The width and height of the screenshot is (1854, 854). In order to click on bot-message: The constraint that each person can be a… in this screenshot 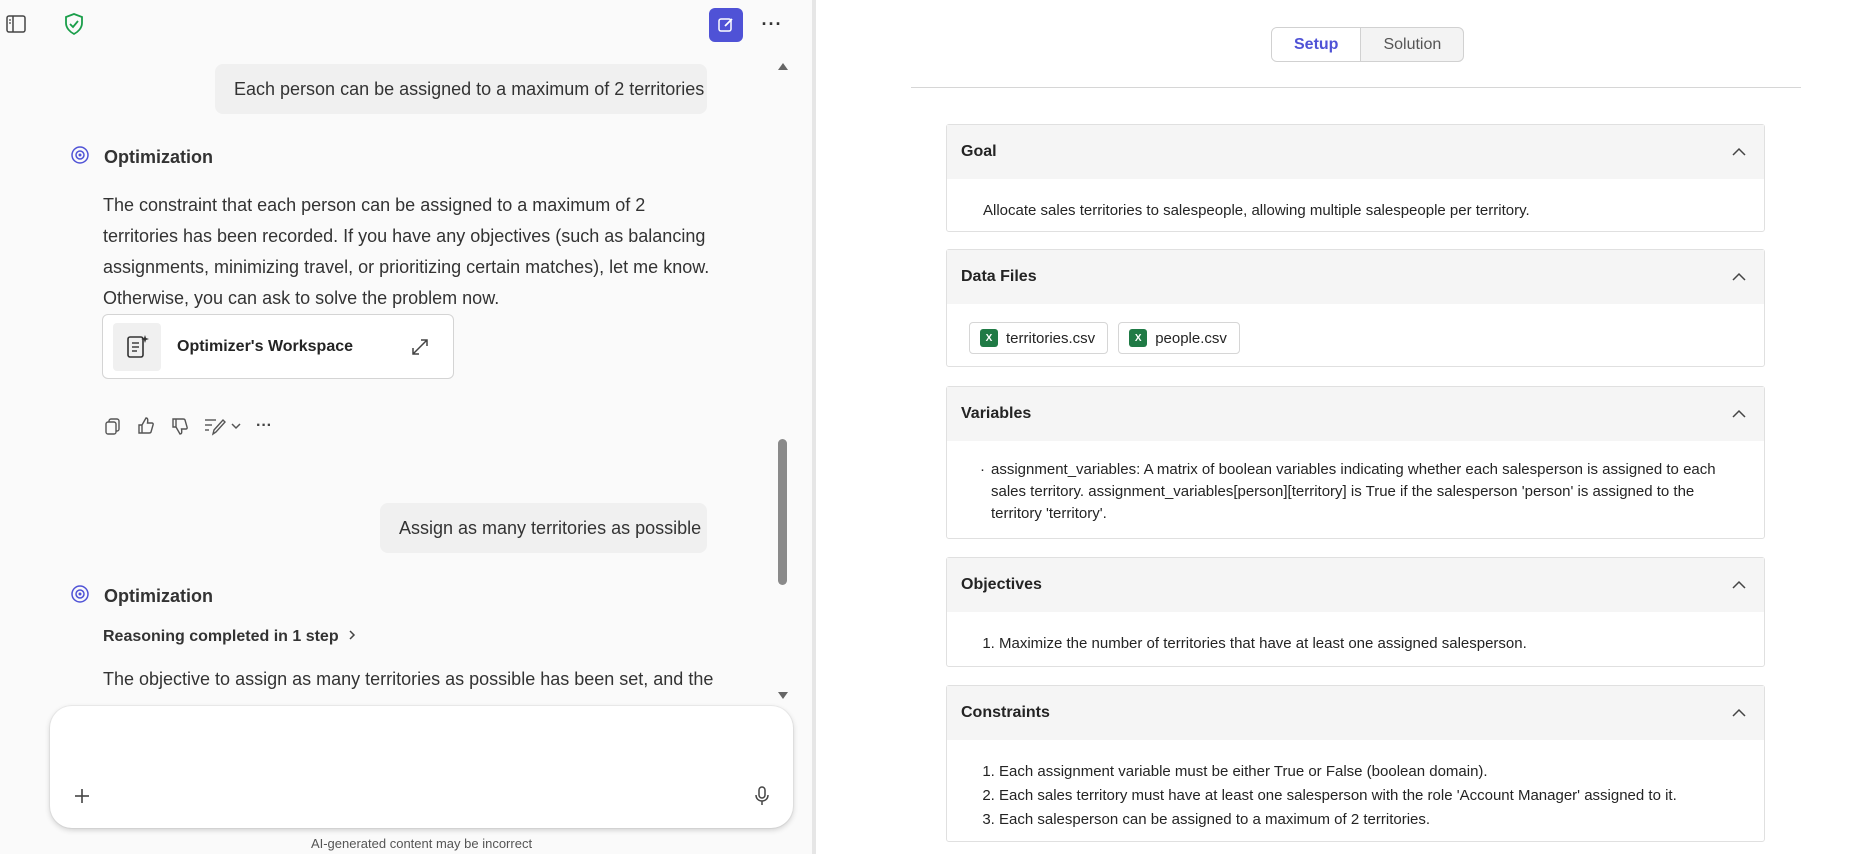, I will do `click(406, 251)`.